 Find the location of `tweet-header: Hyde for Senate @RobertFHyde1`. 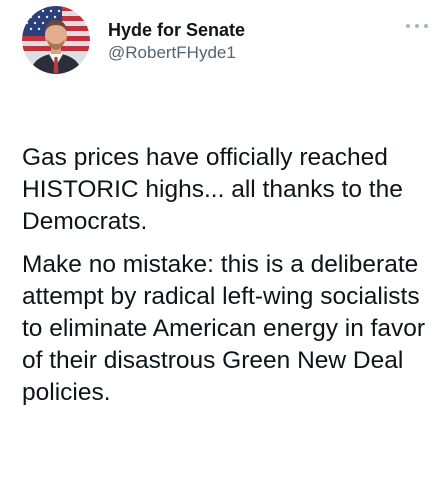

tweet-header: Hyde for Senate @RobertFHyde1 is located at coordinates (225, 41).